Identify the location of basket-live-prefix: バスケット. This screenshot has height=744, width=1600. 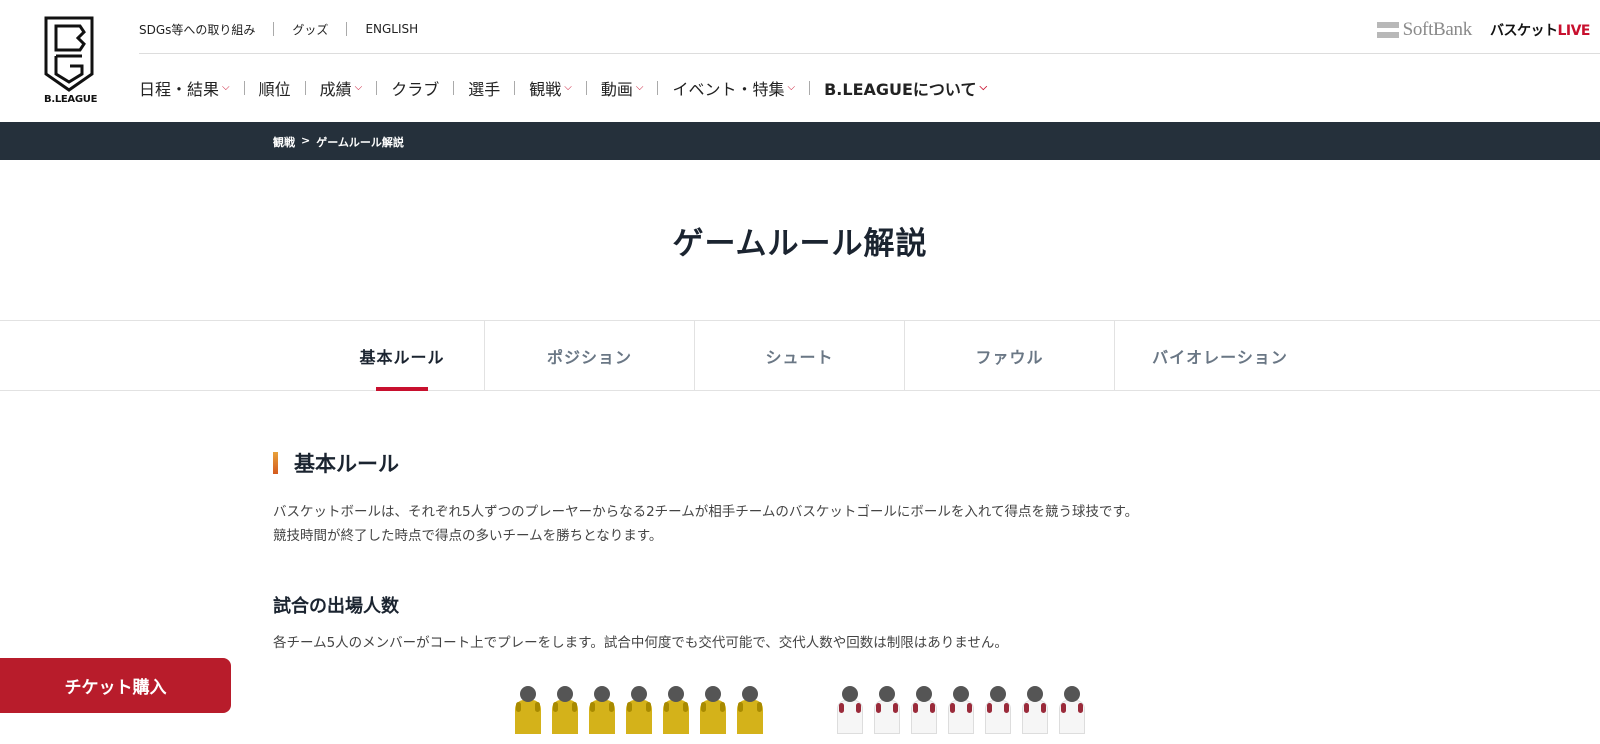
(1523, 31).